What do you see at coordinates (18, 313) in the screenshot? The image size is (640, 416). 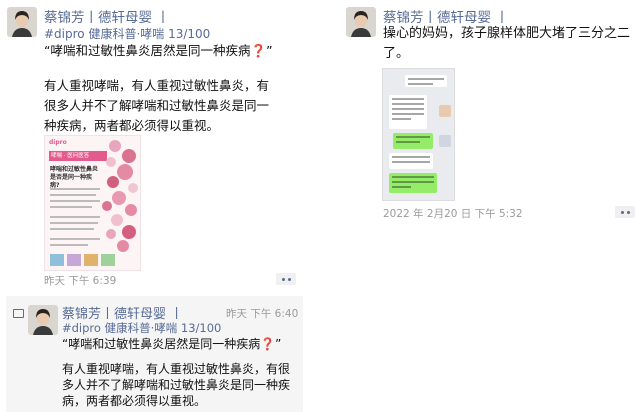 I see `comment-icon` at bounding box center [18, 313].